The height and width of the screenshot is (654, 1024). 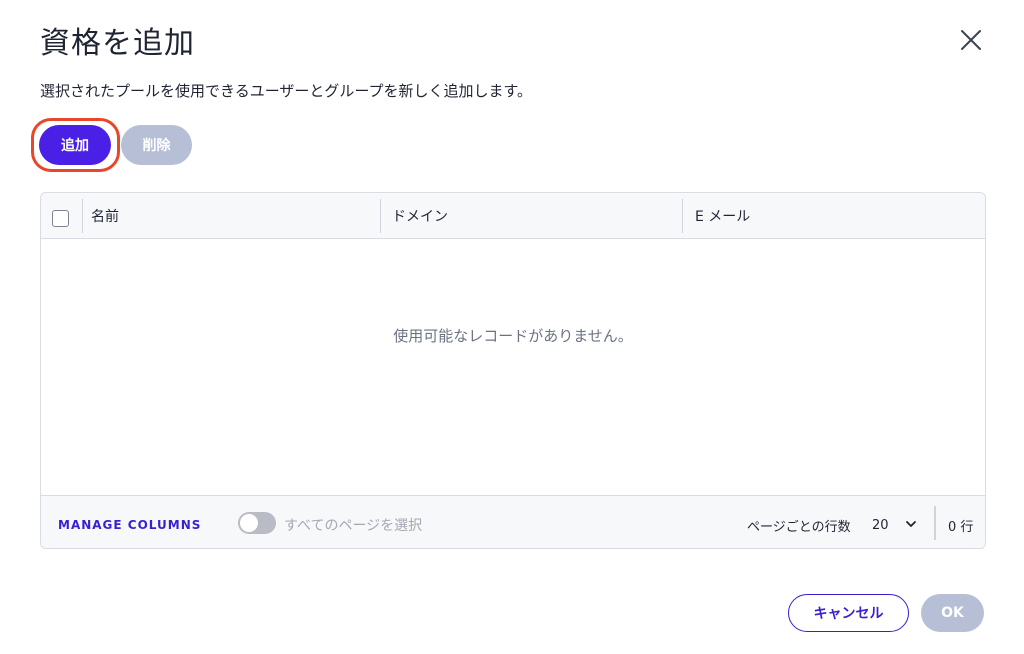 I want to click on footer-divider, so click(x=935, y=523).